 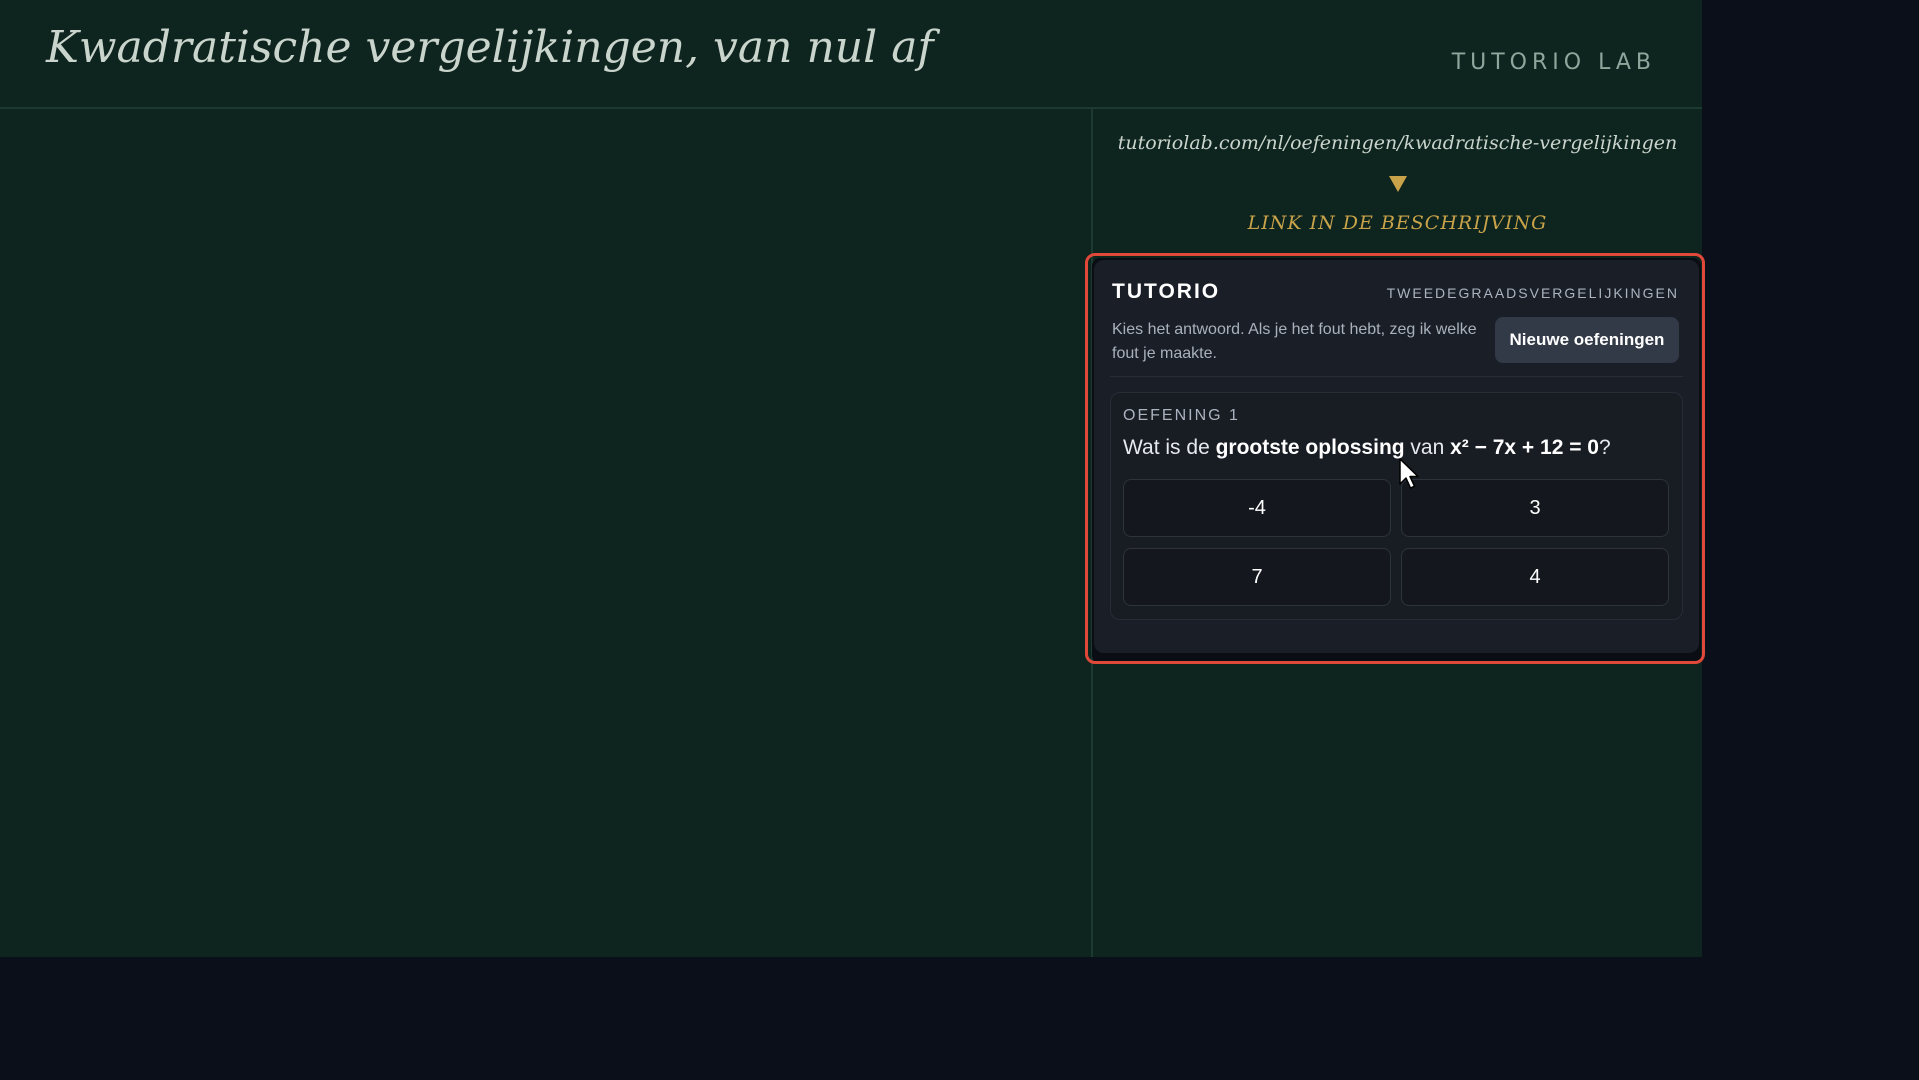 What do you see at coordinates (1397, 223) in the screenshot?
I see `promo-cta: LINK IN DE BESCHRIJVING` at bounding box center [1397, 223].